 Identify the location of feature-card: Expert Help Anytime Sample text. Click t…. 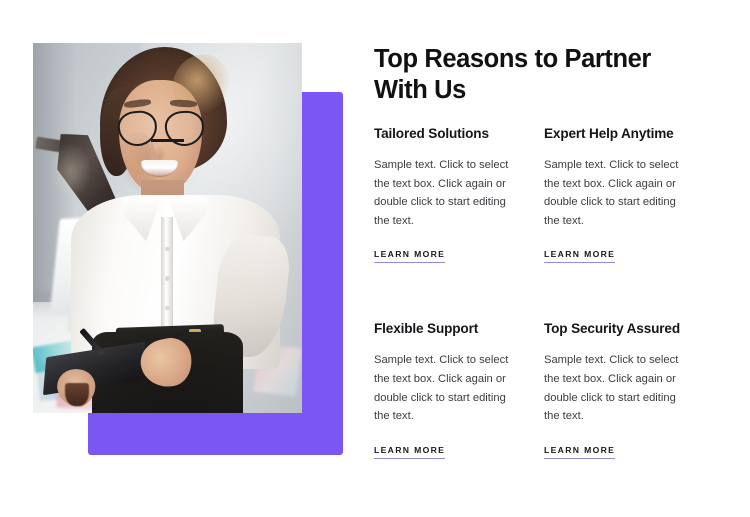
(617, 194).